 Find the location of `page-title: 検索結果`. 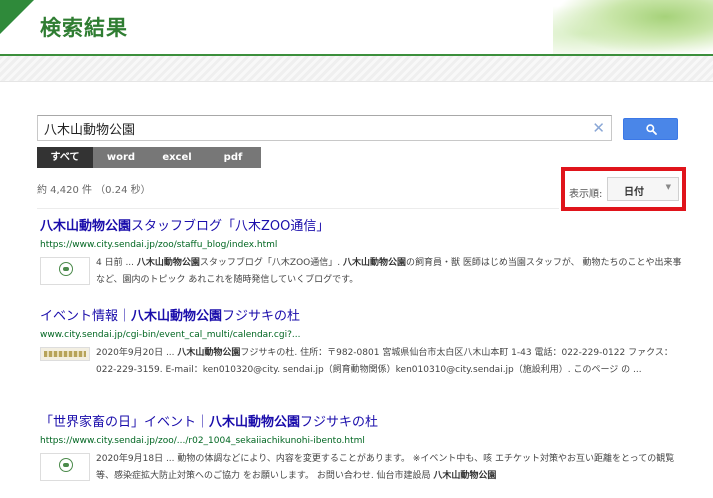

page-title: 検索結果 is located at coordinates (84, 28).